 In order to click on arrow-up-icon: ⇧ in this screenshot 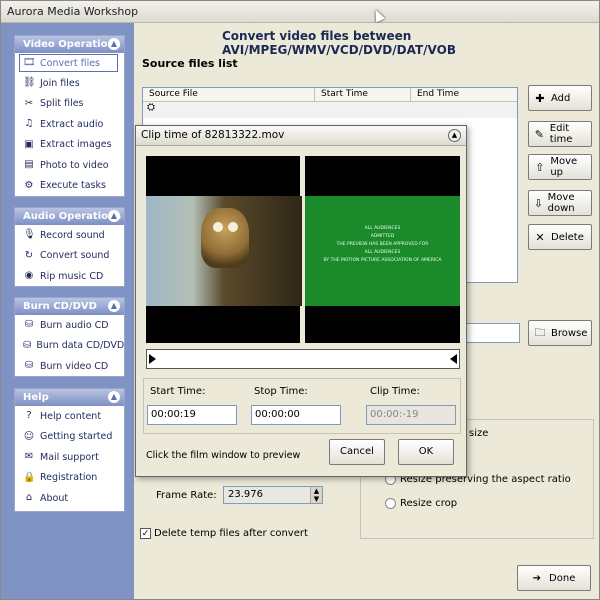, I will do `click(540, 167)`.